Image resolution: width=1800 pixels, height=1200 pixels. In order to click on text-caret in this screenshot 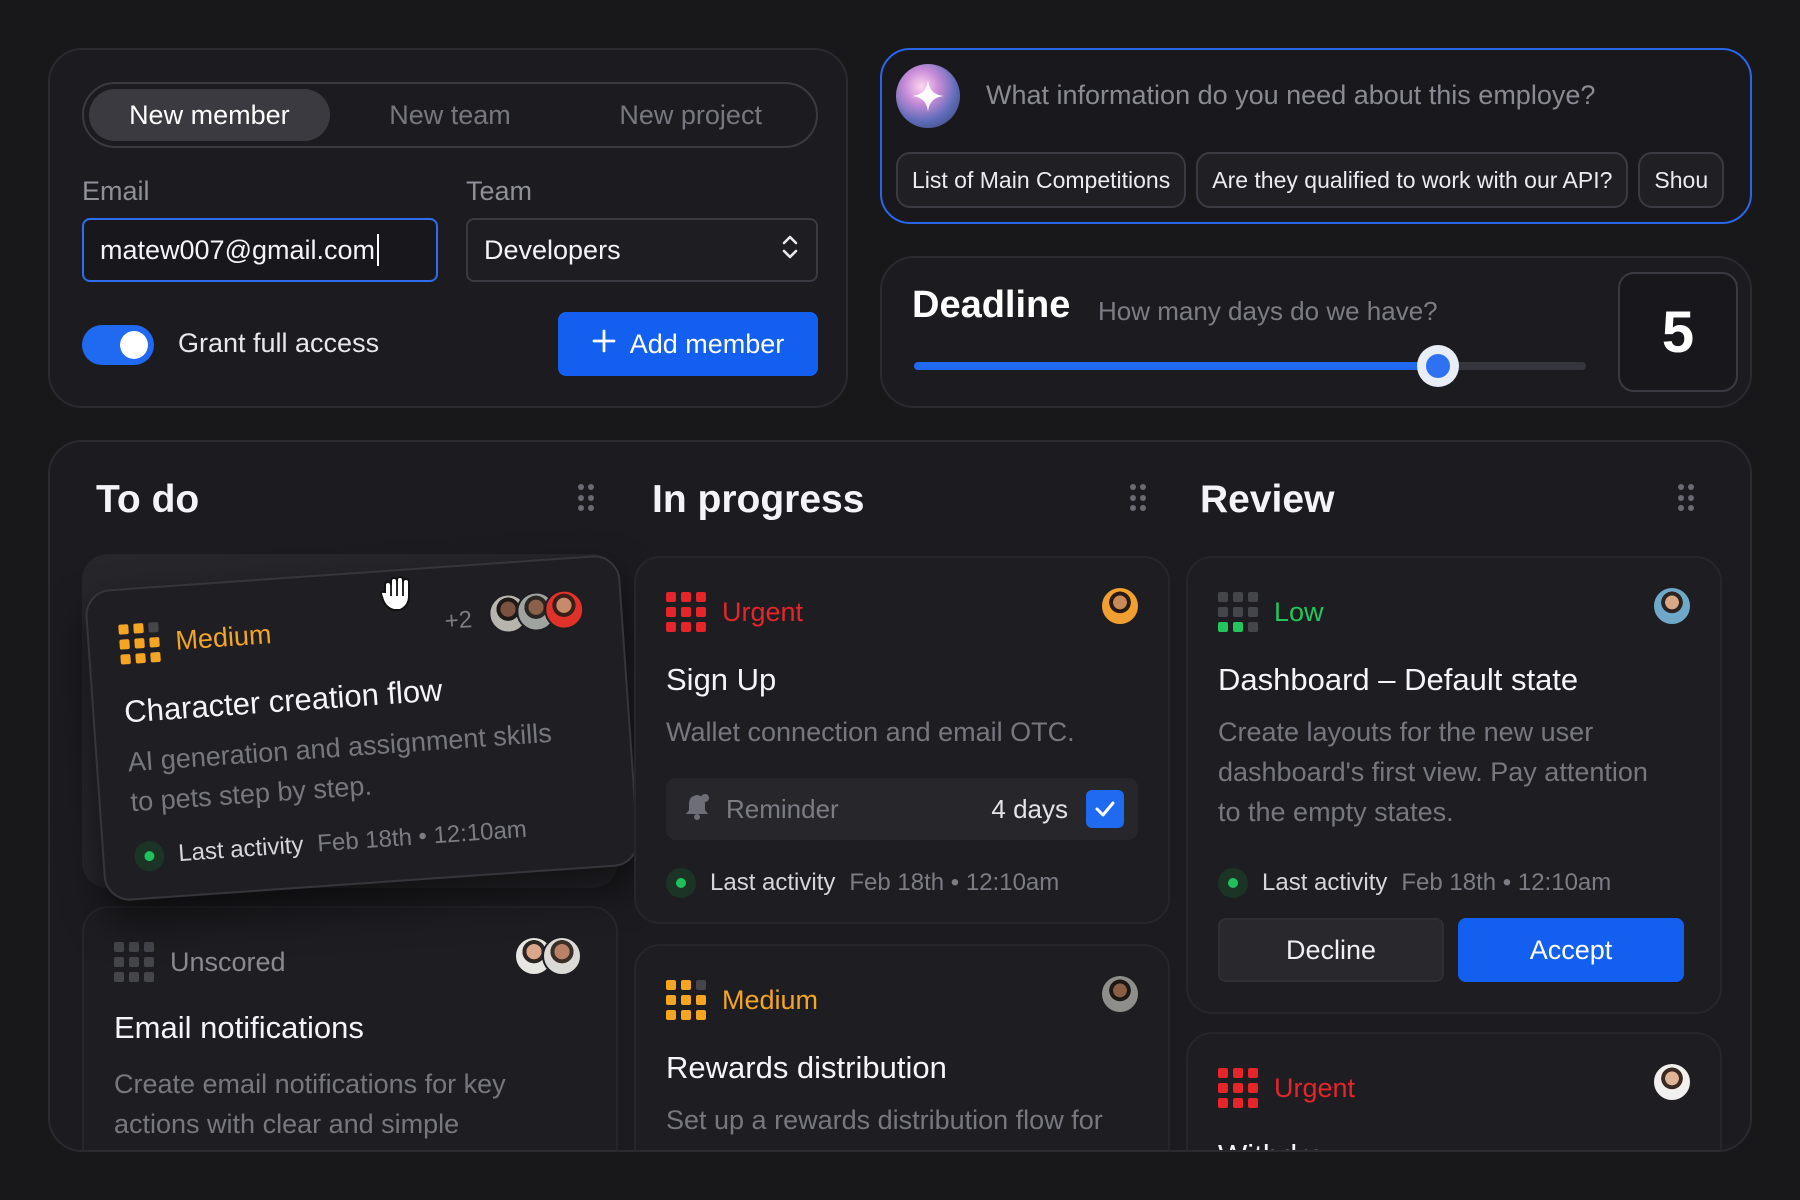, I will do `click(378, 250)`.